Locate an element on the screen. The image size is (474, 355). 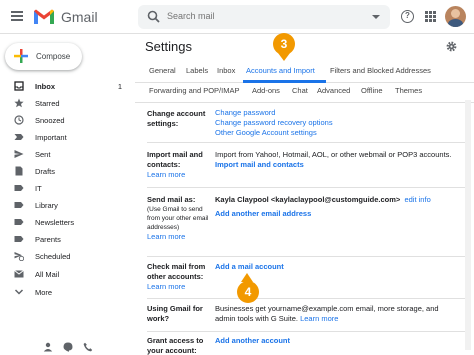
tab-forwarding-and-pop-imap: Forwarding and POP/IMAP is located at coordinates (194, 90).